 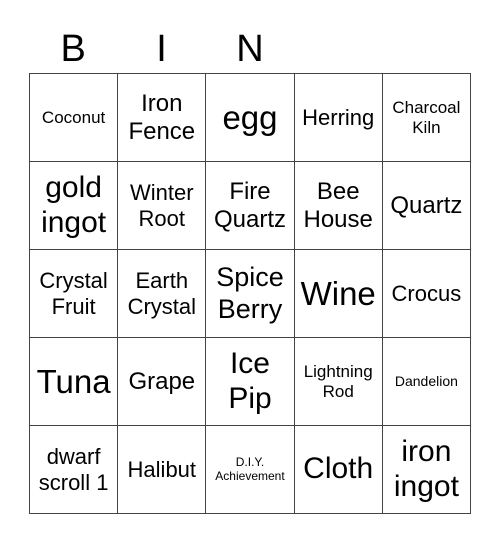 I want to click on bingo-cell: dwarf scroll 1, so click(x=74, y=470).